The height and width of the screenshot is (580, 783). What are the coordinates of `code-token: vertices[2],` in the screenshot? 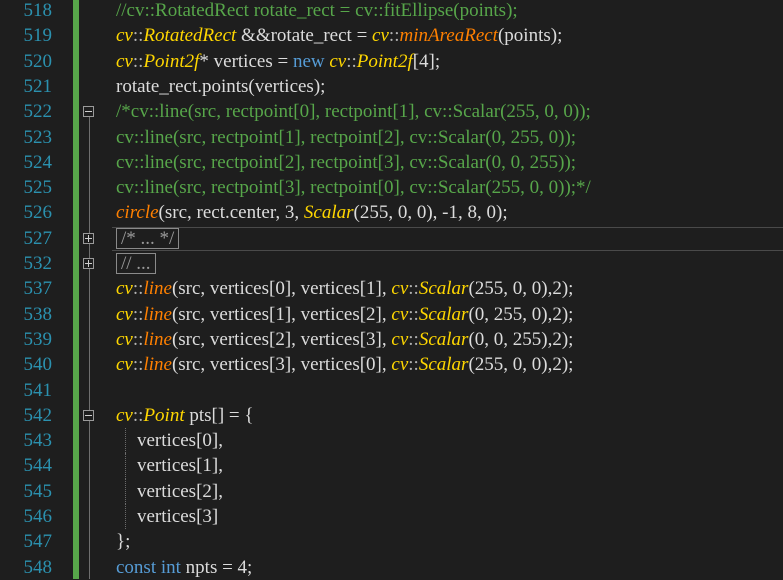 It's located at (180, 491).